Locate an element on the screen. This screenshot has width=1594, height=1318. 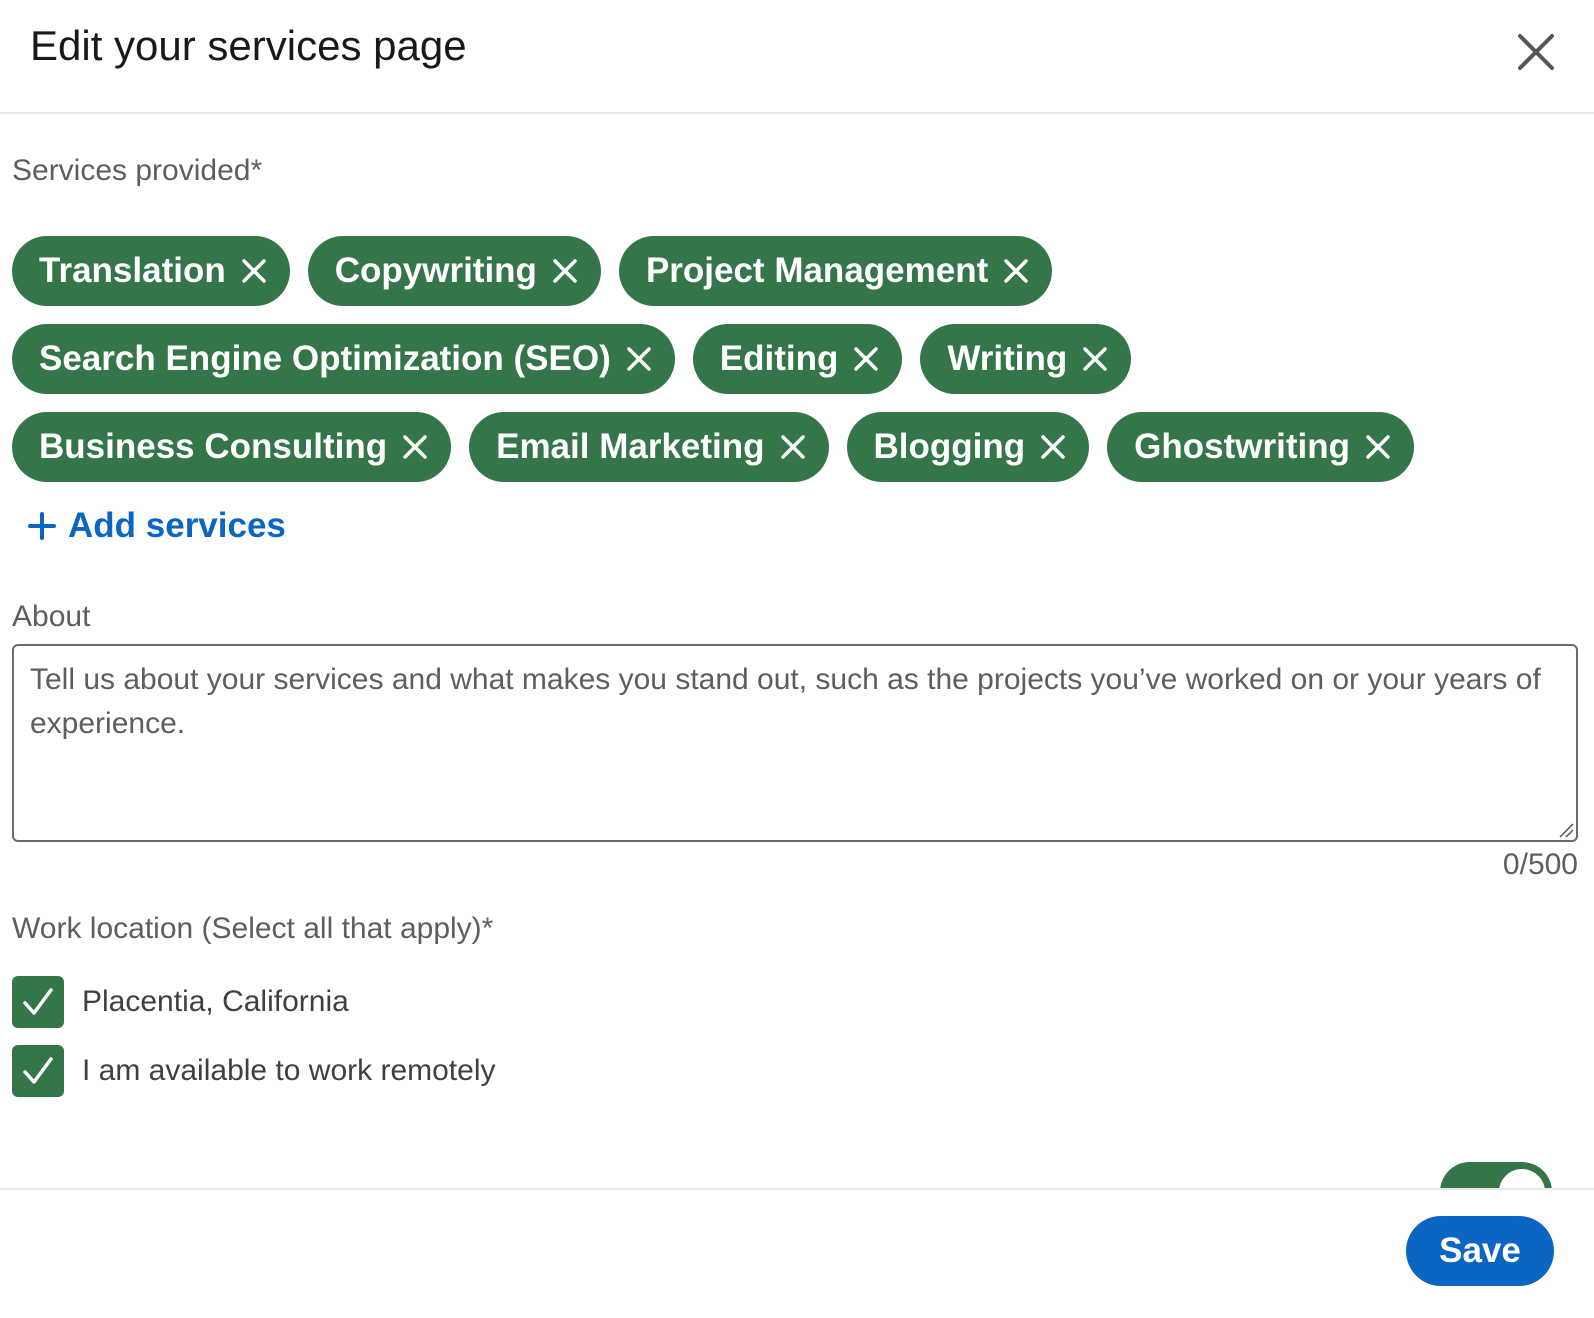
modal-header: Edit your services page is located at coordinates (797, 57).